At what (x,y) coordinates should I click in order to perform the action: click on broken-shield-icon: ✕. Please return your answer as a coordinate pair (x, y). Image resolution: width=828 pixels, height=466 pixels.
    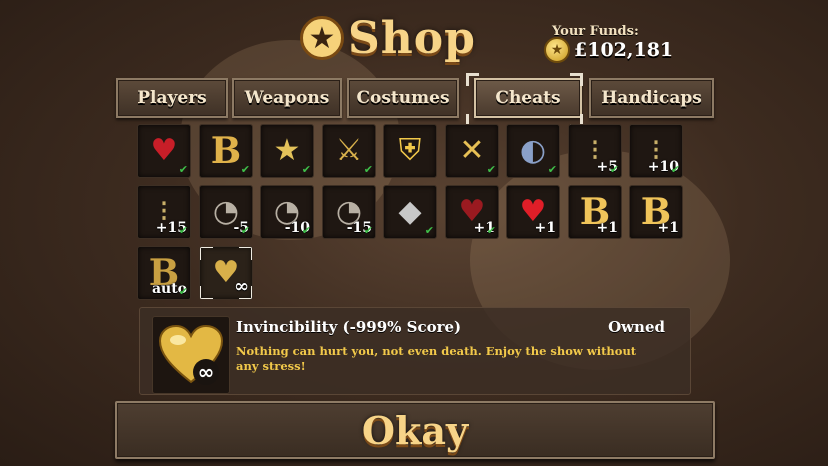
    Looking at the image, I should click on (472, 150).